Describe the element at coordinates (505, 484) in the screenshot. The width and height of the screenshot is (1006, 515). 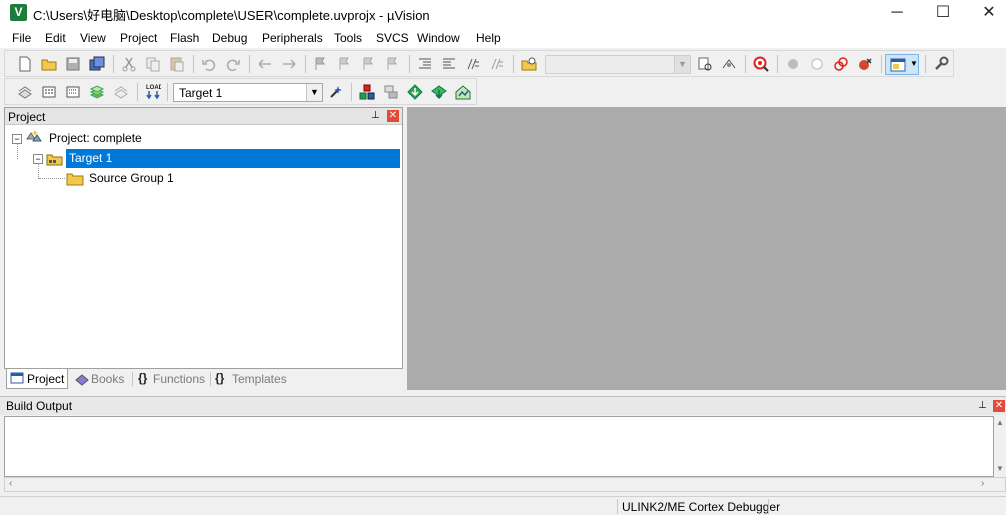
I see `build-output-horizontal-scrollbar: ‹ ›` at that location.